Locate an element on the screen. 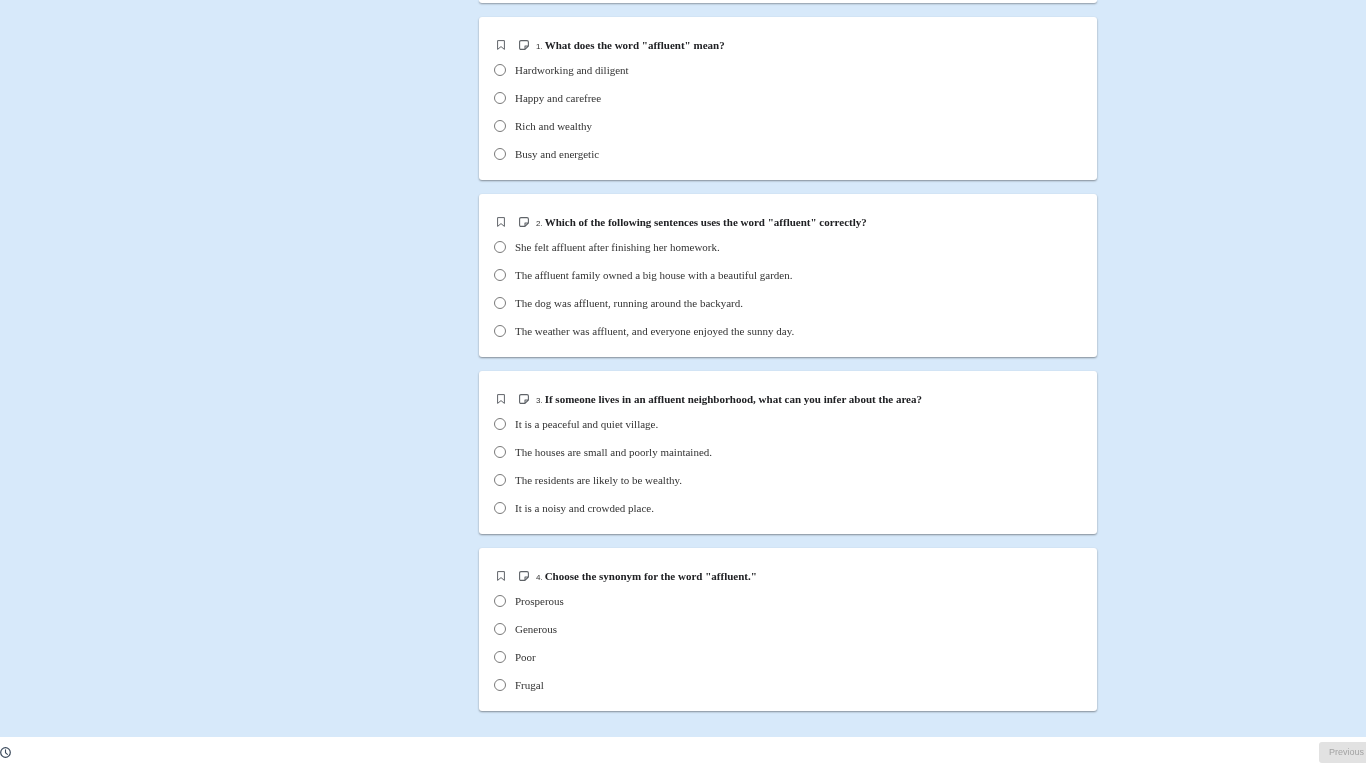 This screenshot has width=1366, height=768. option-label: Poor is located at coordinates (525, 657).